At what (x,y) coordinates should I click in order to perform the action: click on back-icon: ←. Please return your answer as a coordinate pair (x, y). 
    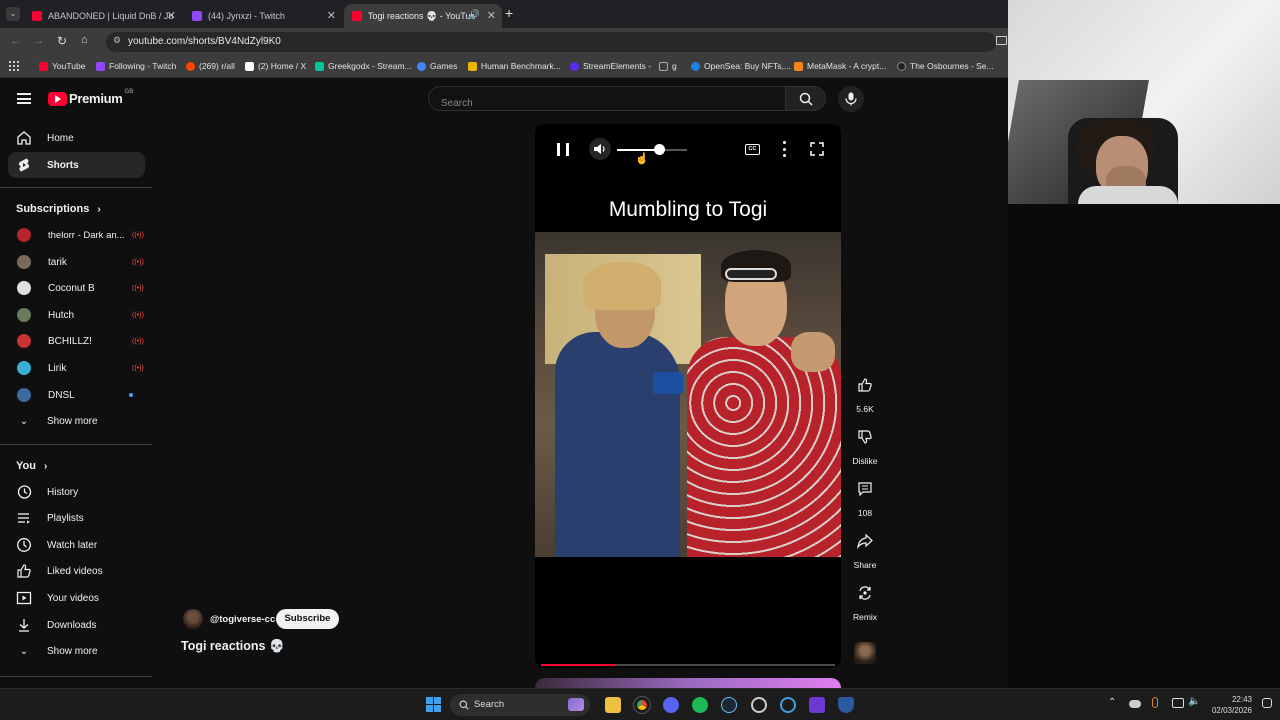
    Looking at the image, I should click on (15, 41).